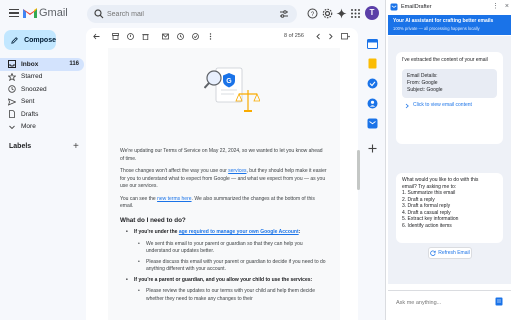 The width and height of the screenshot is (512, 320). I want to click on archive-icon, so click(115, 36).